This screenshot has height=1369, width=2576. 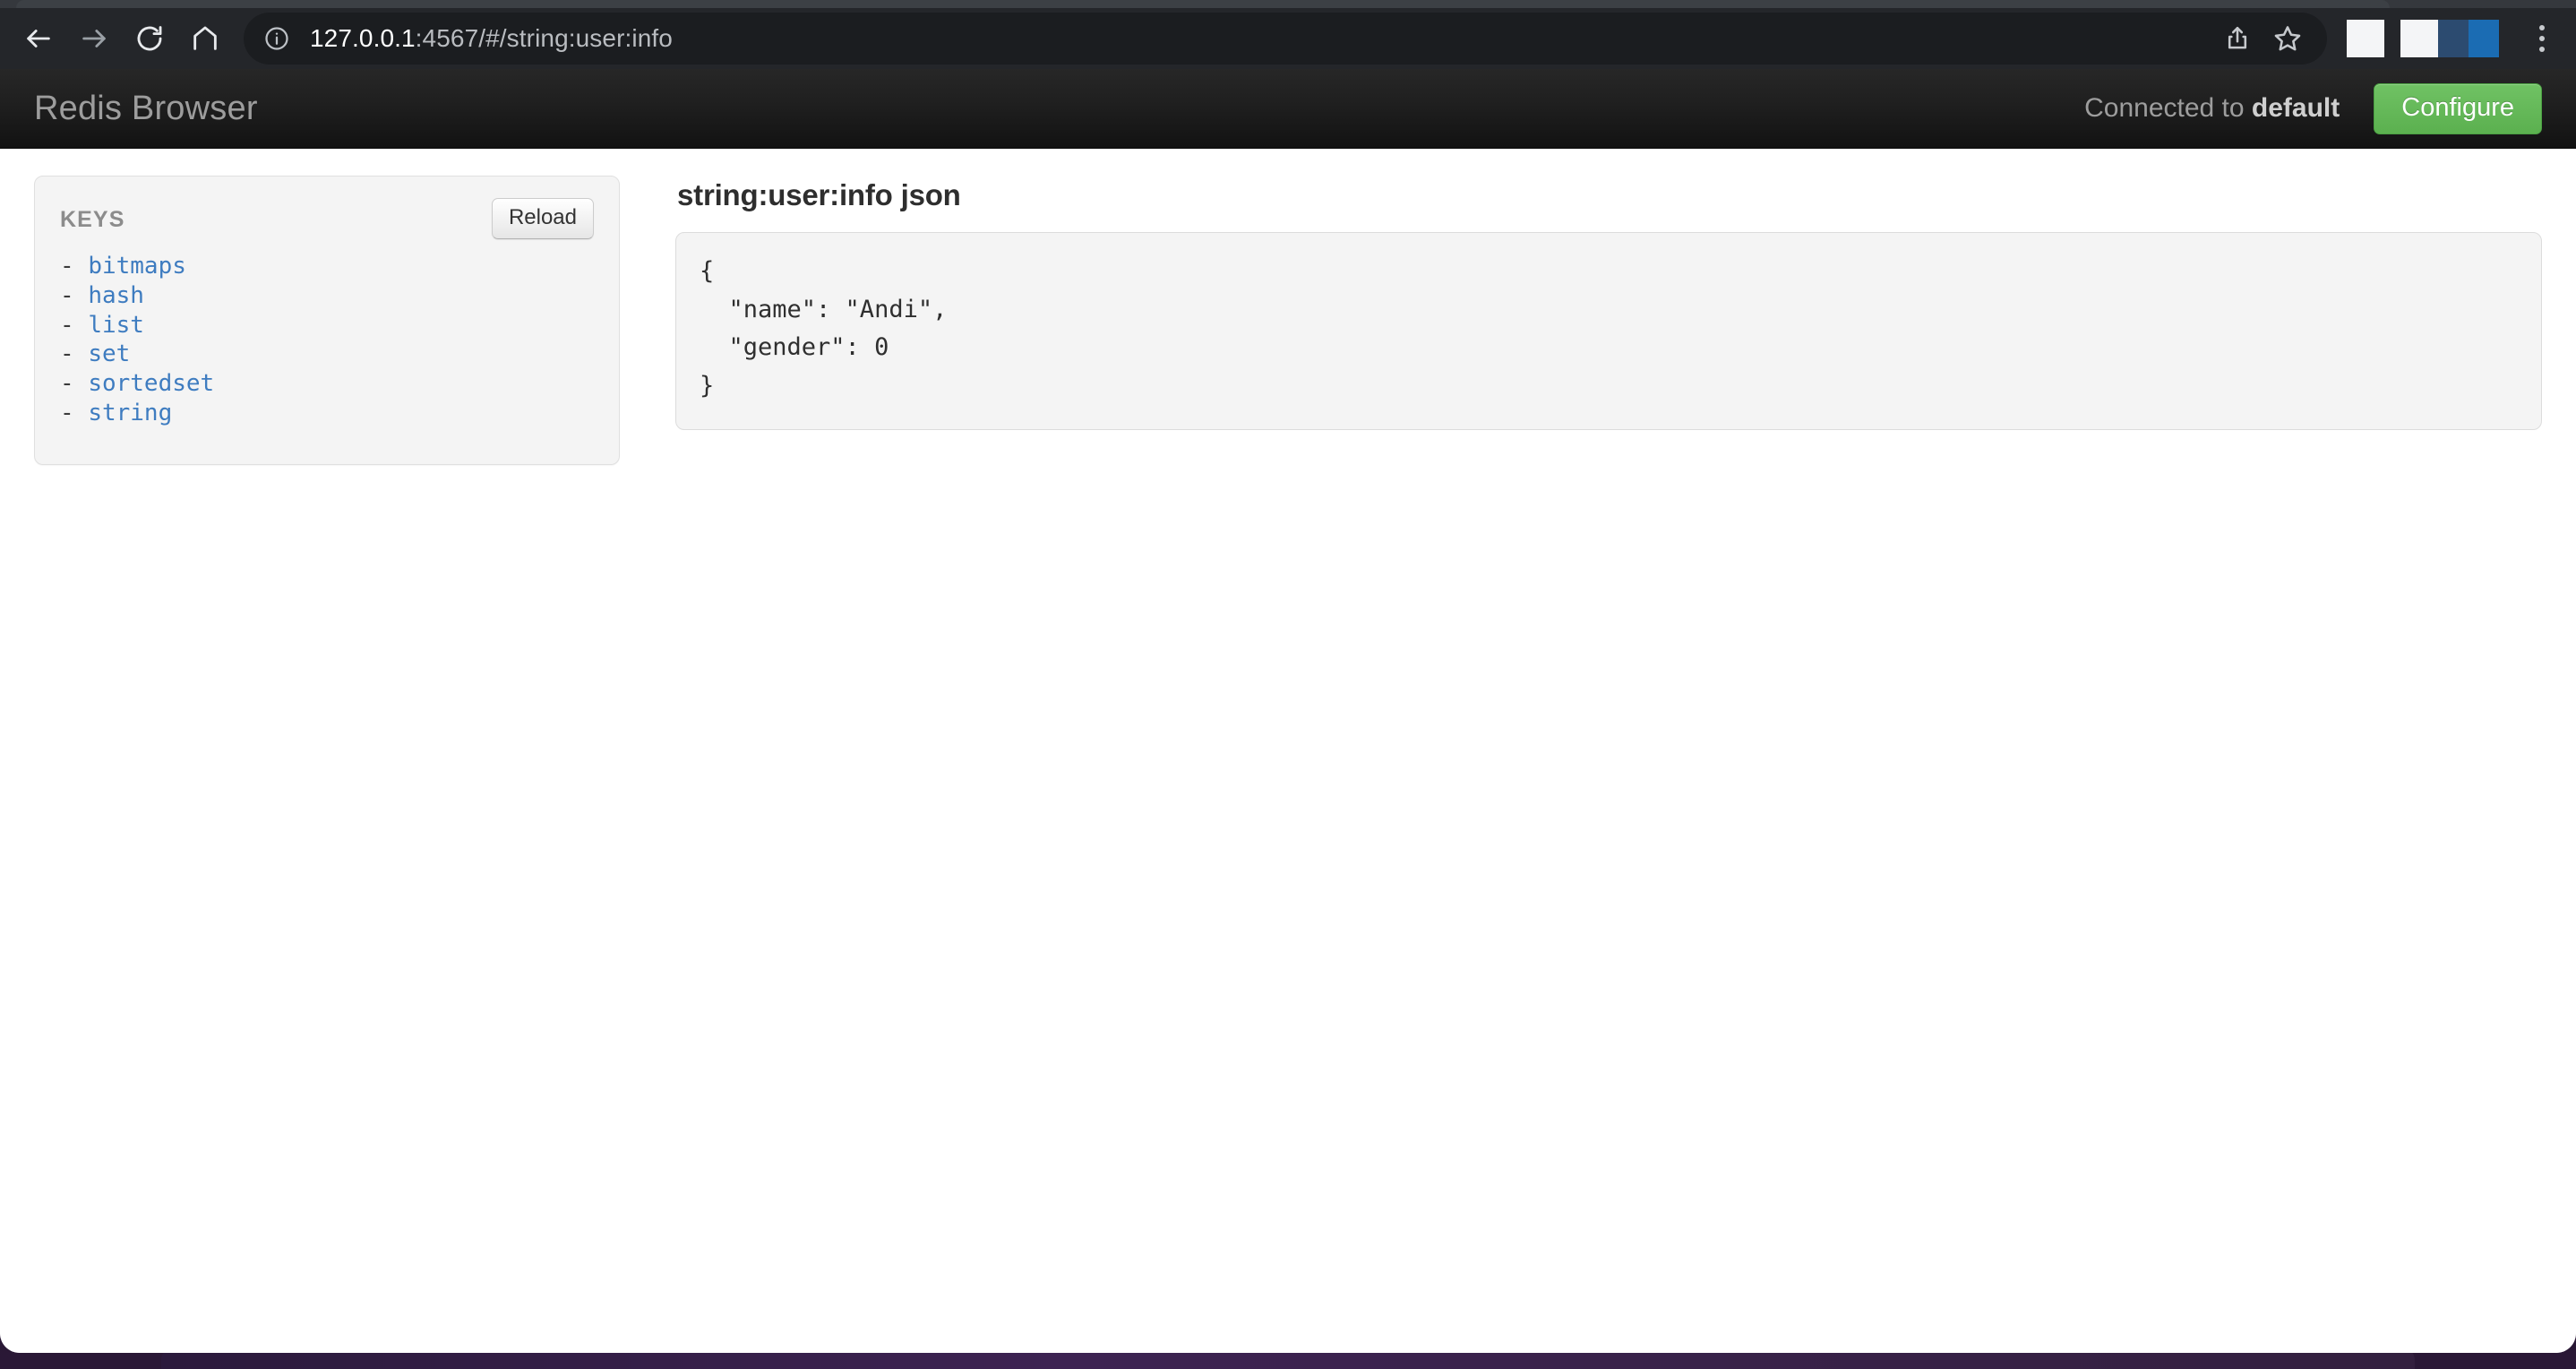 What do you see at coordinates (1203, 4) in the screenshot?
I see `active-tab` at bounding box center [1203, 4].